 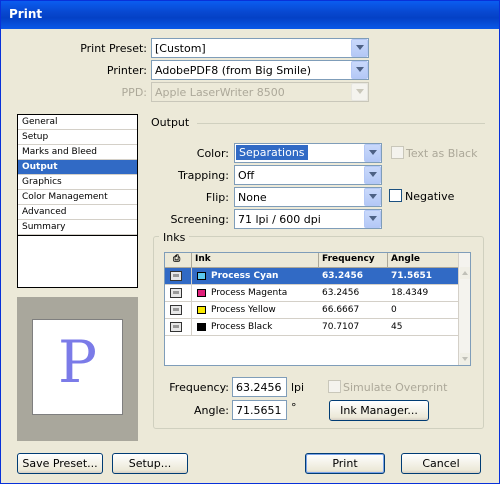 What do you see at coordinates (77, 182) in the screenshot?
I see `sidebar-item-graphics: Graphics` at bounding box center [77, 182].